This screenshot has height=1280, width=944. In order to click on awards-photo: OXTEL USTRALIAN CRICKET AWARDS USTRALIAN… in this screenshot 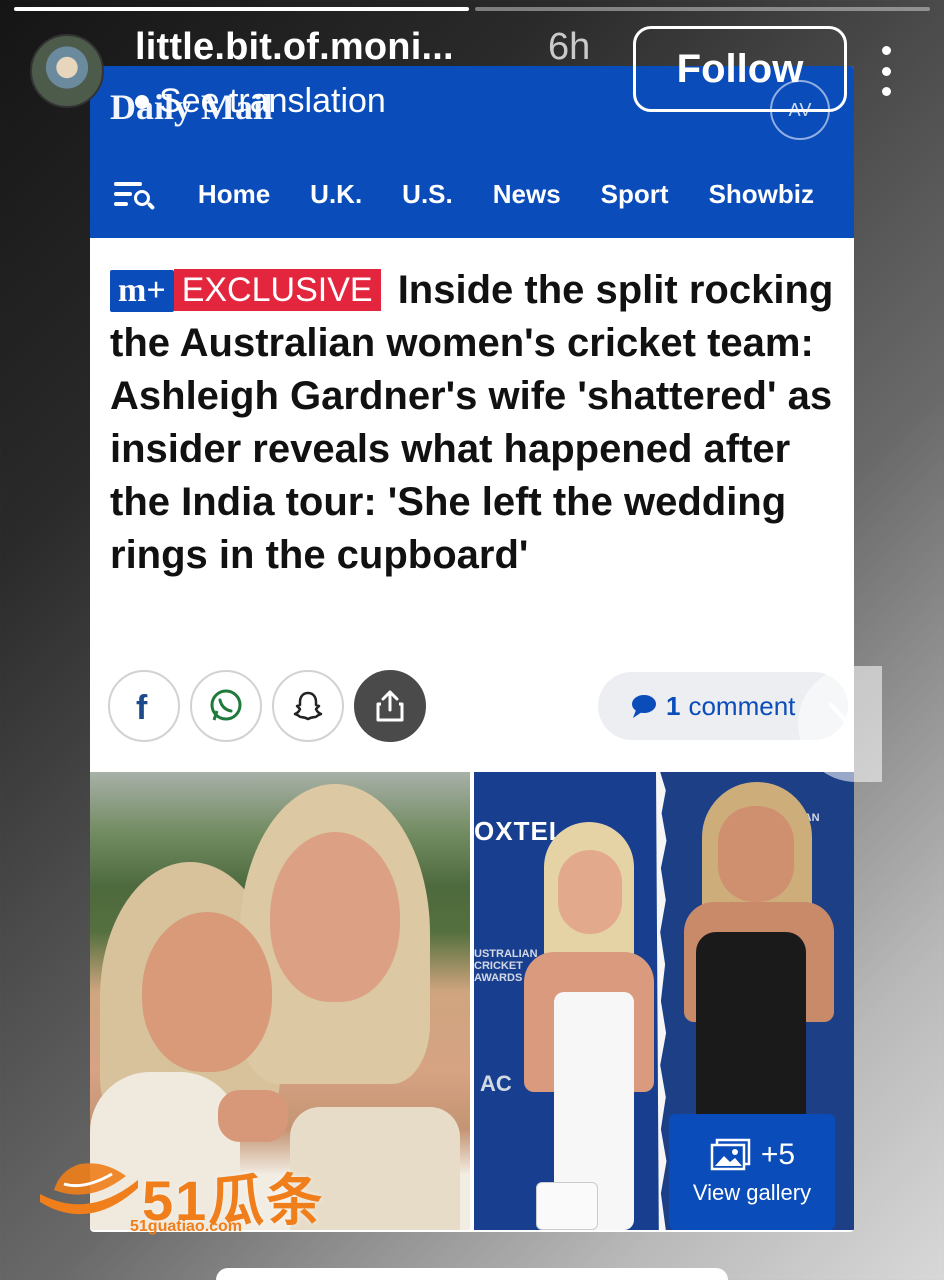, I will do `click(664, 1001)`.